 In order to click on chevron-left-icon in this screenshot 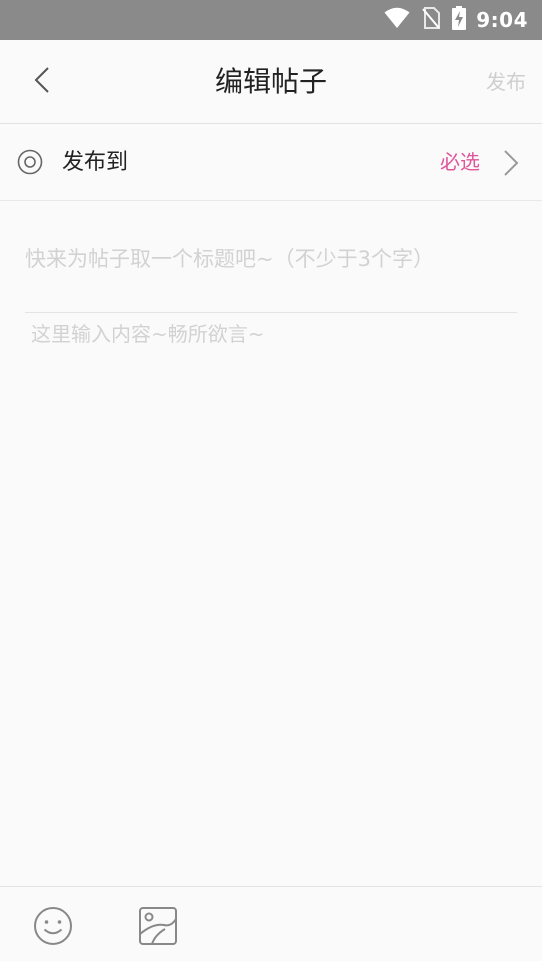, I will do `click(42, 82)`.